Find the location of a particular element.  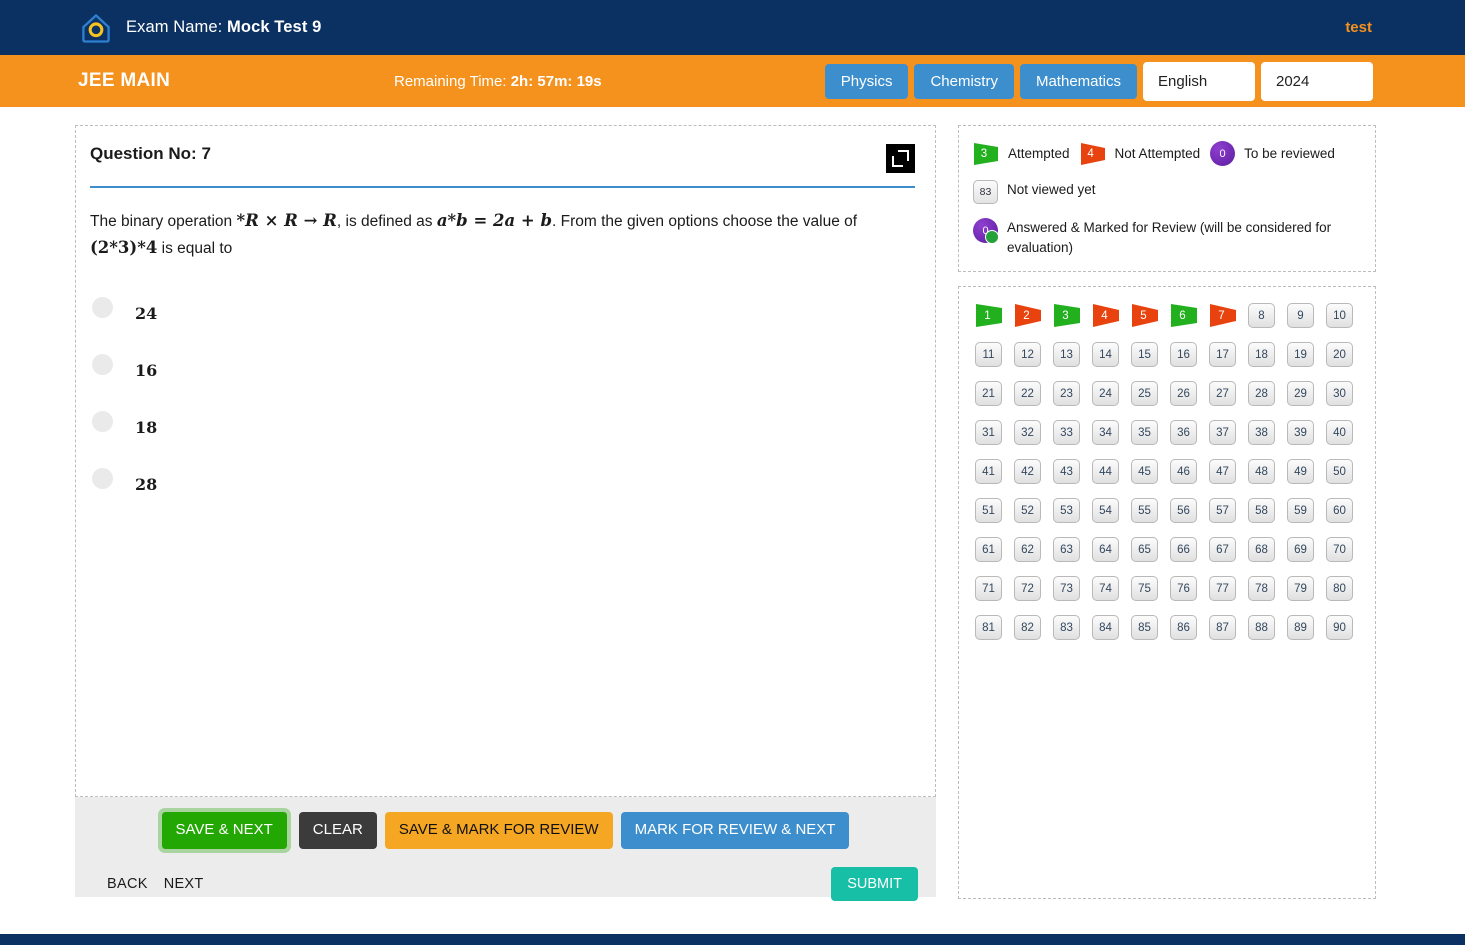

palette-cell-not-viewed: 62 is located at coordinates (1027, 550).